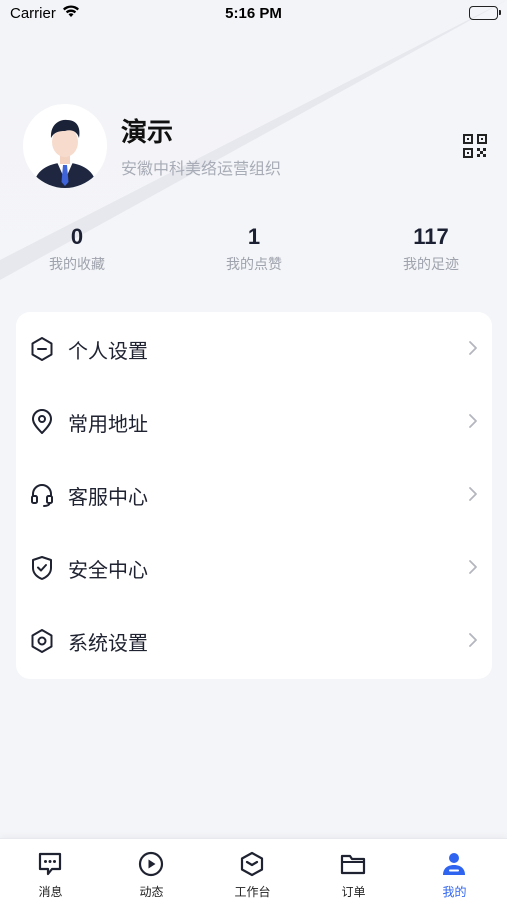 The width and height of the screenshot is (507, 900). I want to click on stat-favorites: 0 我的收藏, so click(77, 249).